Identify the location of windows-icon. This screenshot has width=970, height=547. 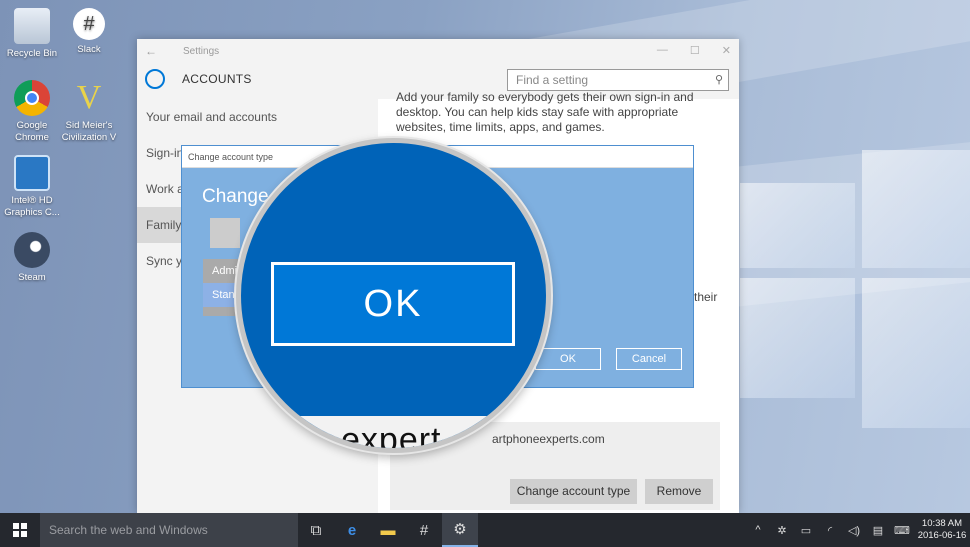
(20, 530).